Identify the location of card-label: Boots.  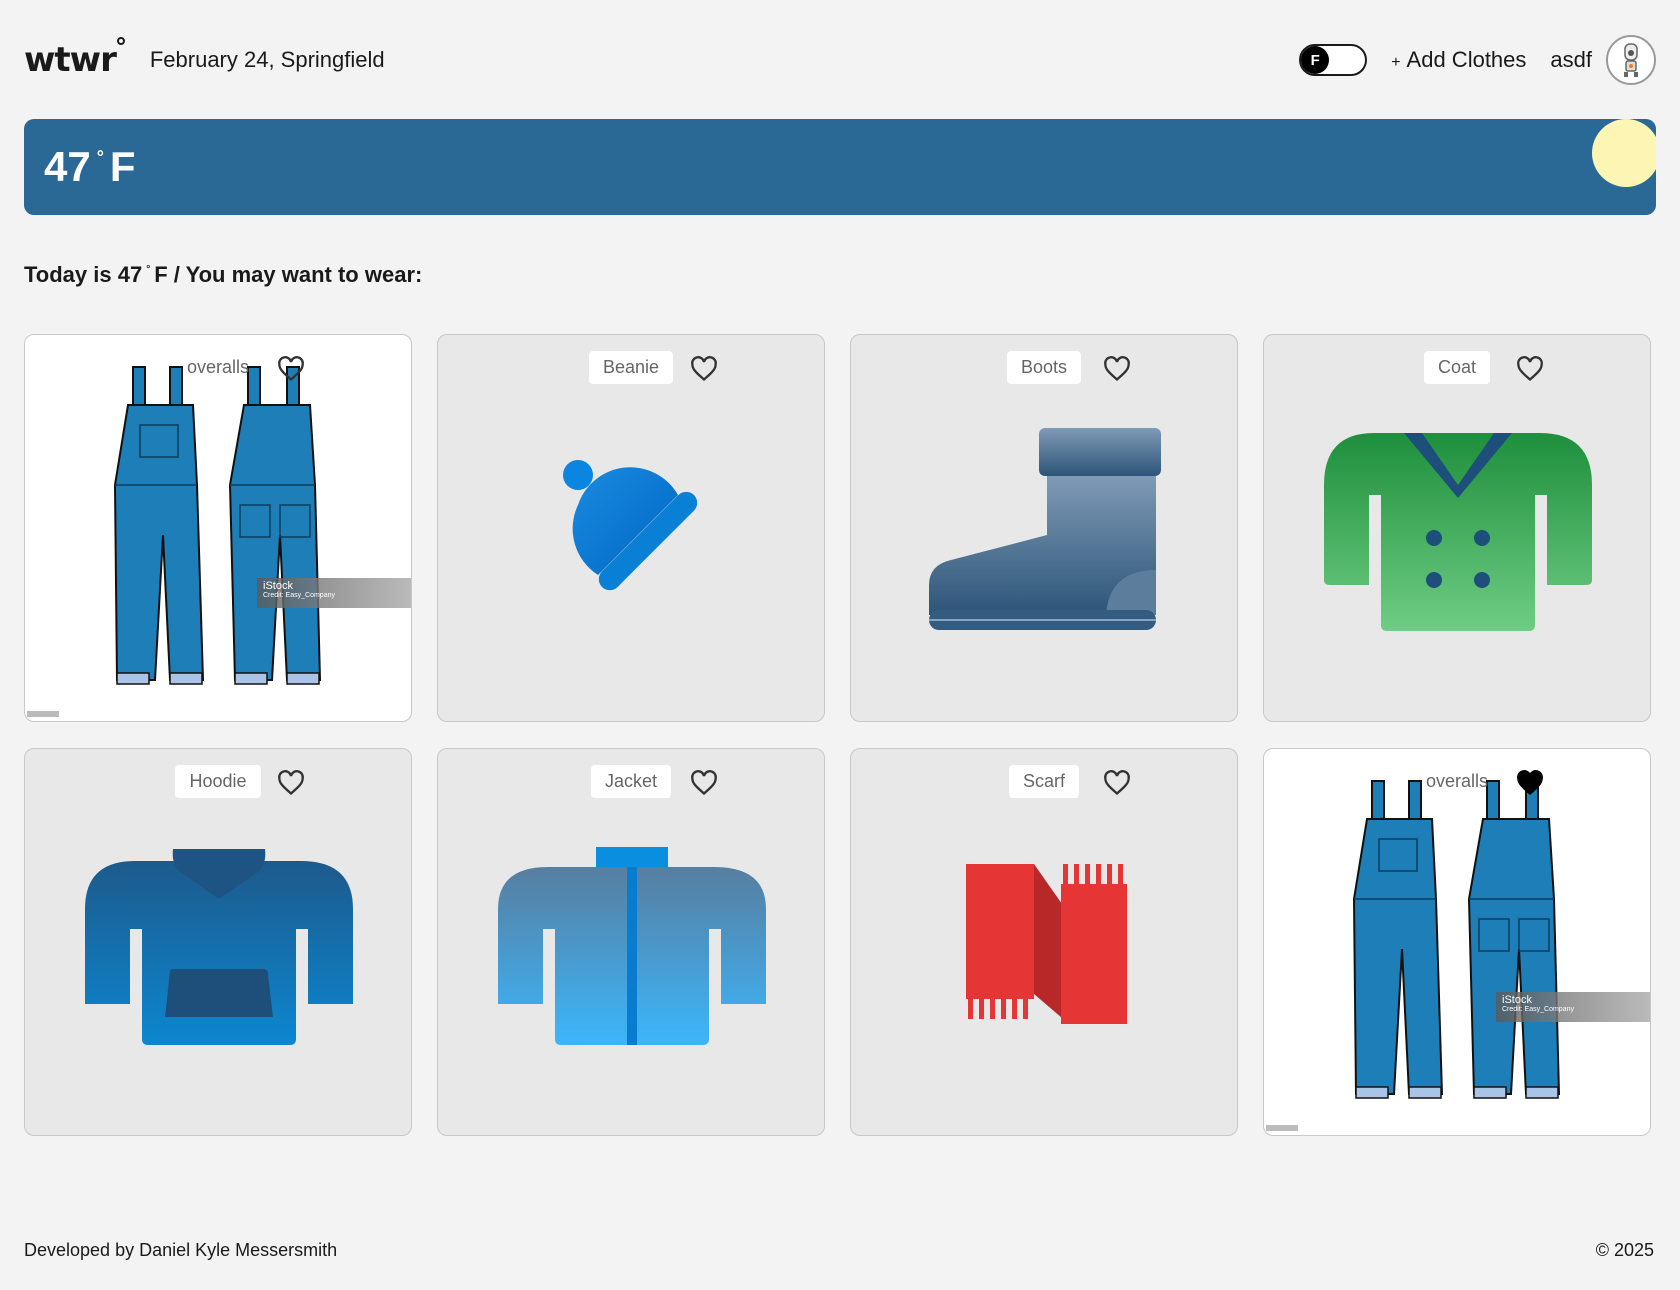
(1044, 367).